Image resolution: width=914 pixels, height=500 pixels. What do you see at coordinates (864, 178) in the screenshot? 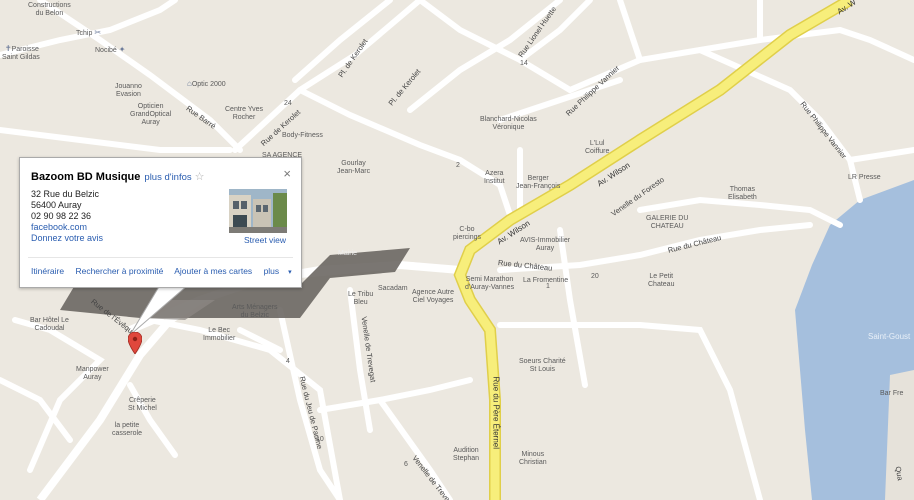
I see `place-lr-presse: LR Presse` at bounding box center [864, 178].